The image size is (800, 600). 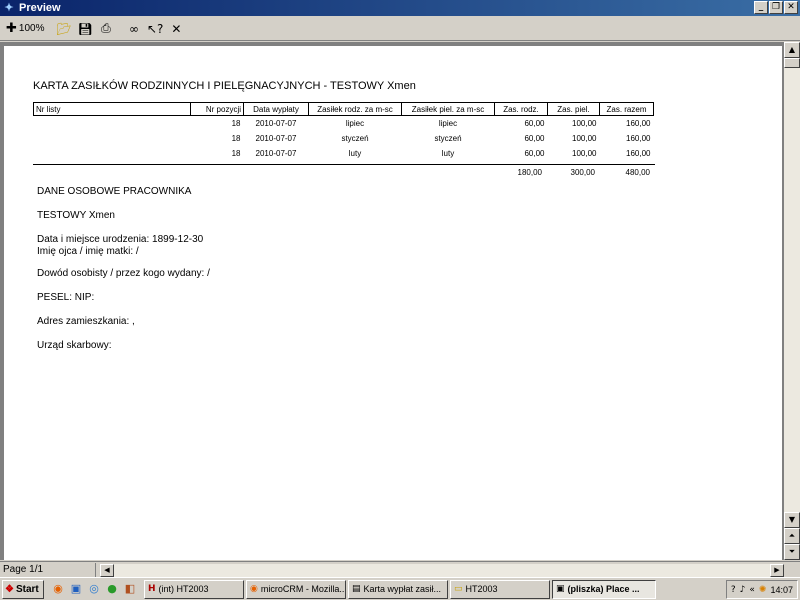 What do you see at coordinates (481, 589) in the screenshot?
I see `taskbar-item-label: HT2003` at bounding box center [481, 589].